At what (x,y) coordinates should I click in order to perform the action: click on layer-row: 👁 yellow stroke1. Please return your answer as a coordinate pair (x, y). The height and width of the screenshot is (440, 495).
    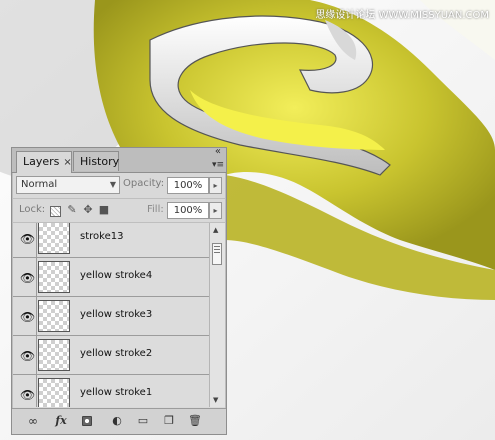
    Looking at the image, I should click on (111, 391).